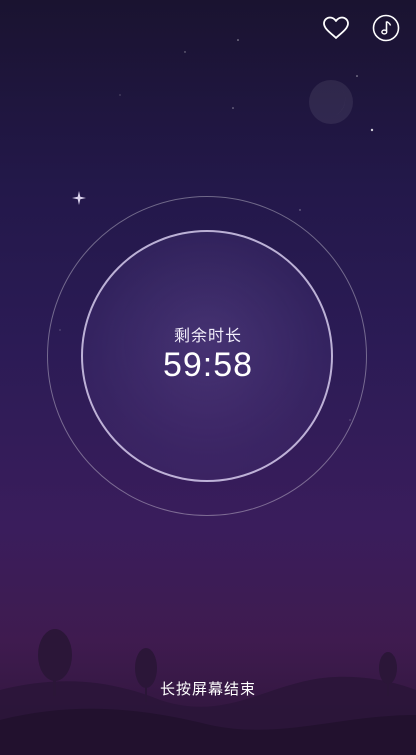 This screenshot has width=416, height=755. I want to click on music-note-circle-icon, so click(386, 28).